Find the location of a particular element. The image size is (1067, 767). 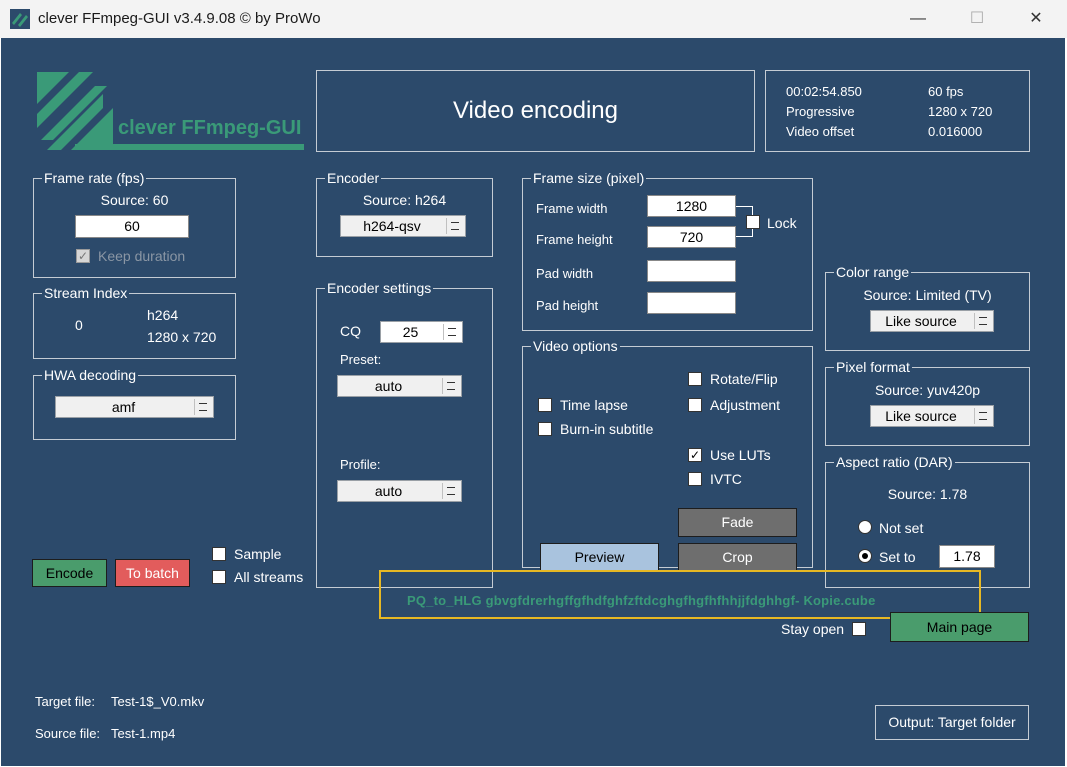

color-range-source: Source: Limited (TV) is located at coordinates (927, 295).